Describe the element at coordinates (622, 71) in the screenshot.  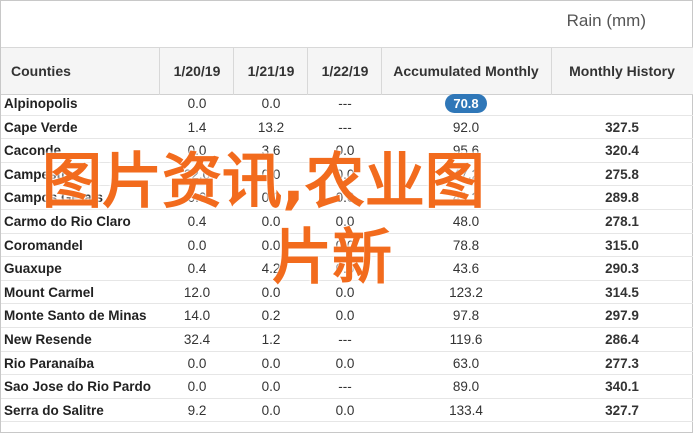
I see `column-header-monthly-history: Monthly History` at that location.